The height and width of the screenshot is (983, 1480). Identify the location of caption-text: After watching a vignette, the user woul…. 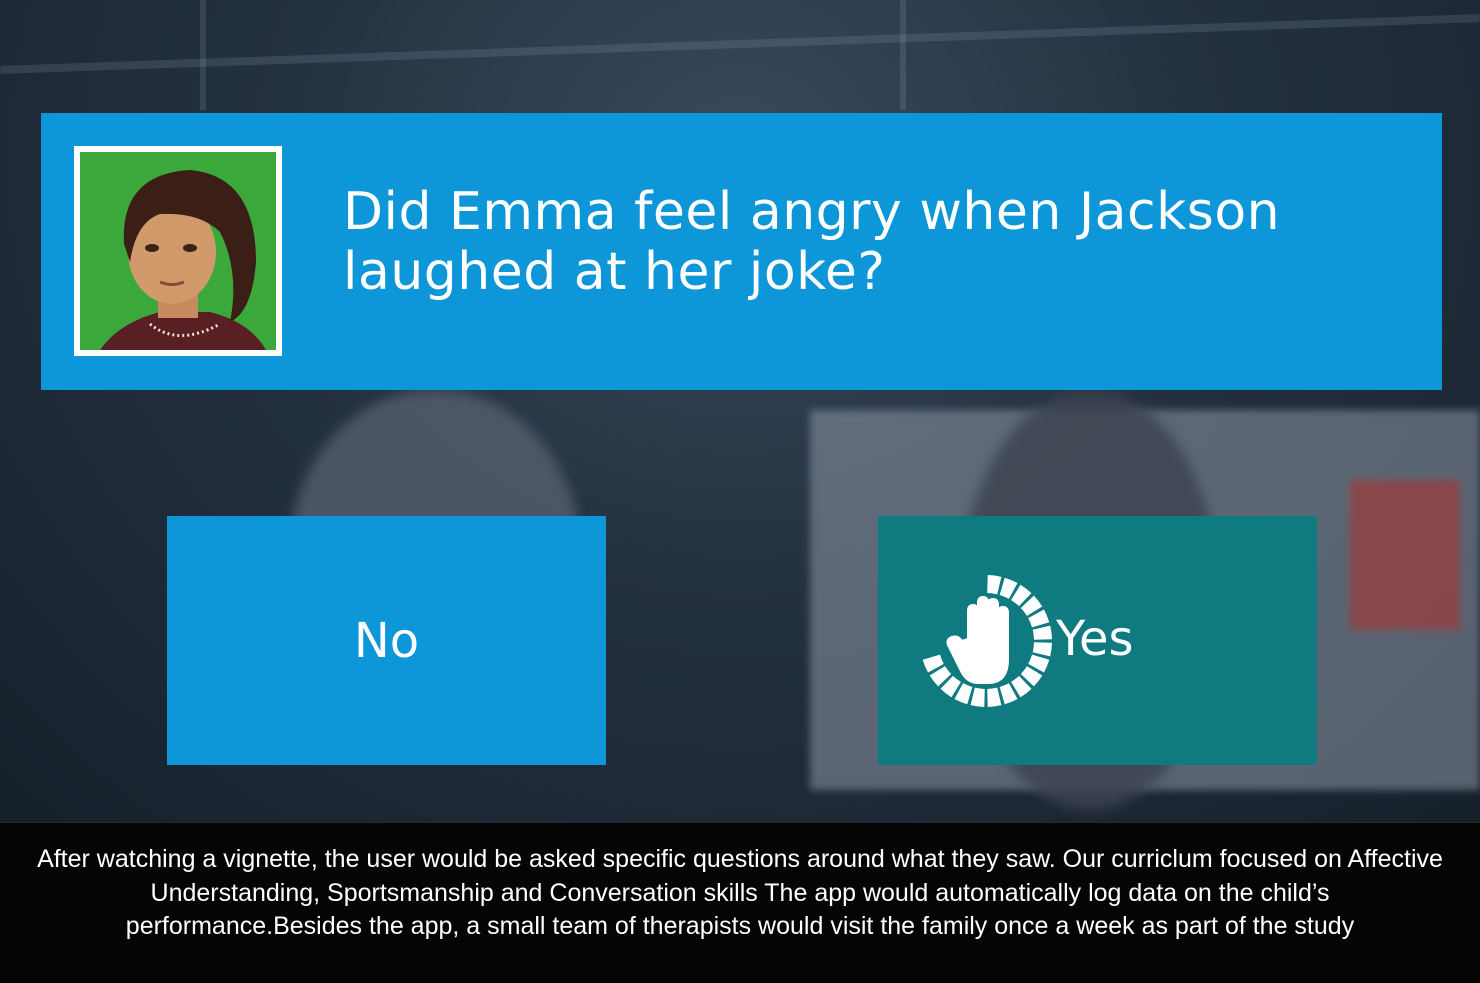
(740, 892).